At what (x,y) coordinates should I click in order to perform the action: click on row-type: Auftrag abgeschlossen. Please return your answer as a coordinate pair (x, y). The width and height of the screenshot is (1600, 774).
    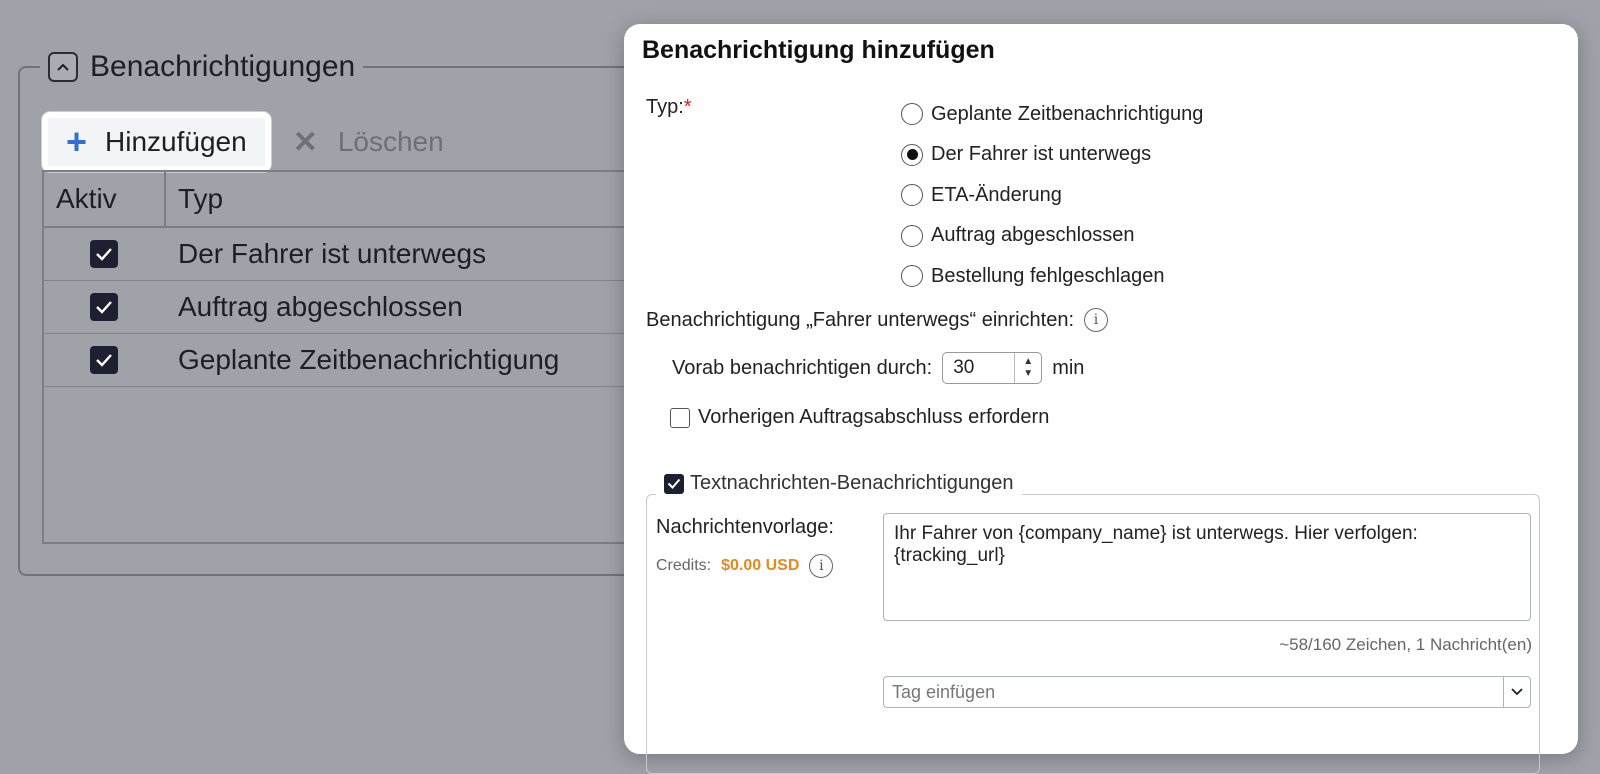
    Looking at the image, I should click on (320, 306).